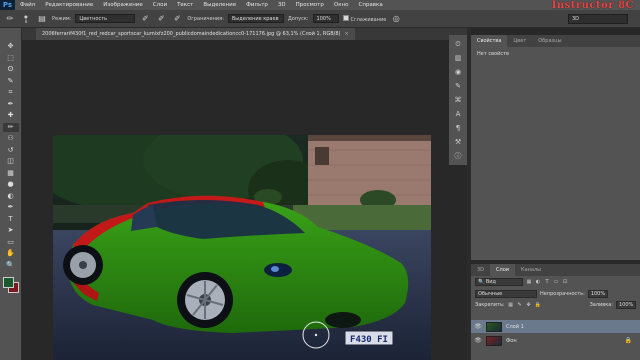 The height and width of the screenshot is (360, 640). Describe the element at coordinates (11, 70) in the screenshot. I see `lasso-tool-icon: ʘ` at that location.